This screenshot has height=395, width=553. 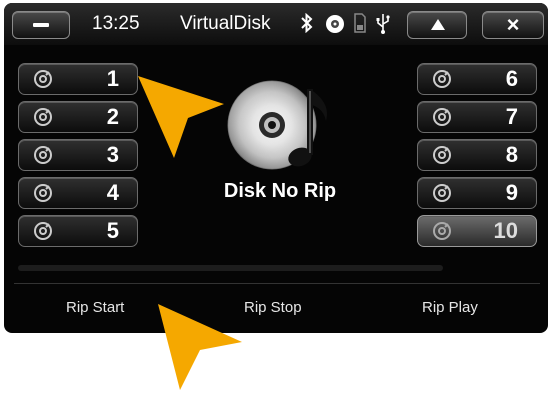 I want to click on rip-start-button: Rip Start, so click(x=95, y=307).